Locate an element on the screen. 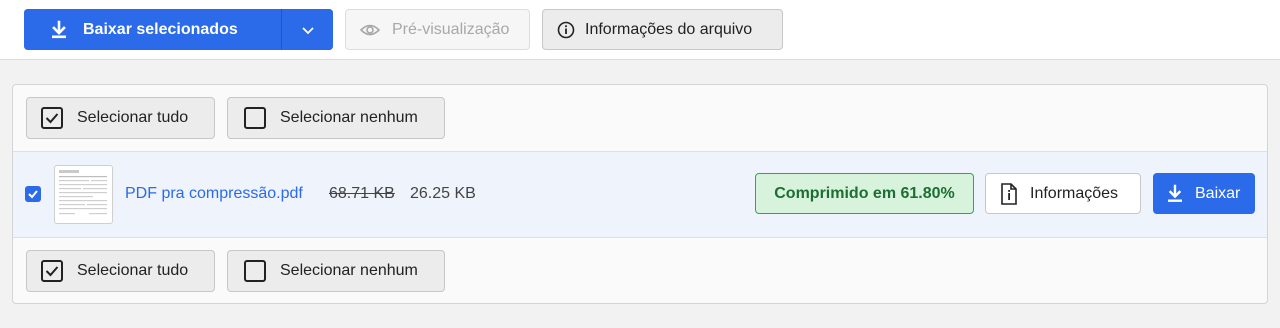 The height and width of the screenshot is (328, 1280). download-selected-button: Baixar selecionados is located at coordinates (152, 29).